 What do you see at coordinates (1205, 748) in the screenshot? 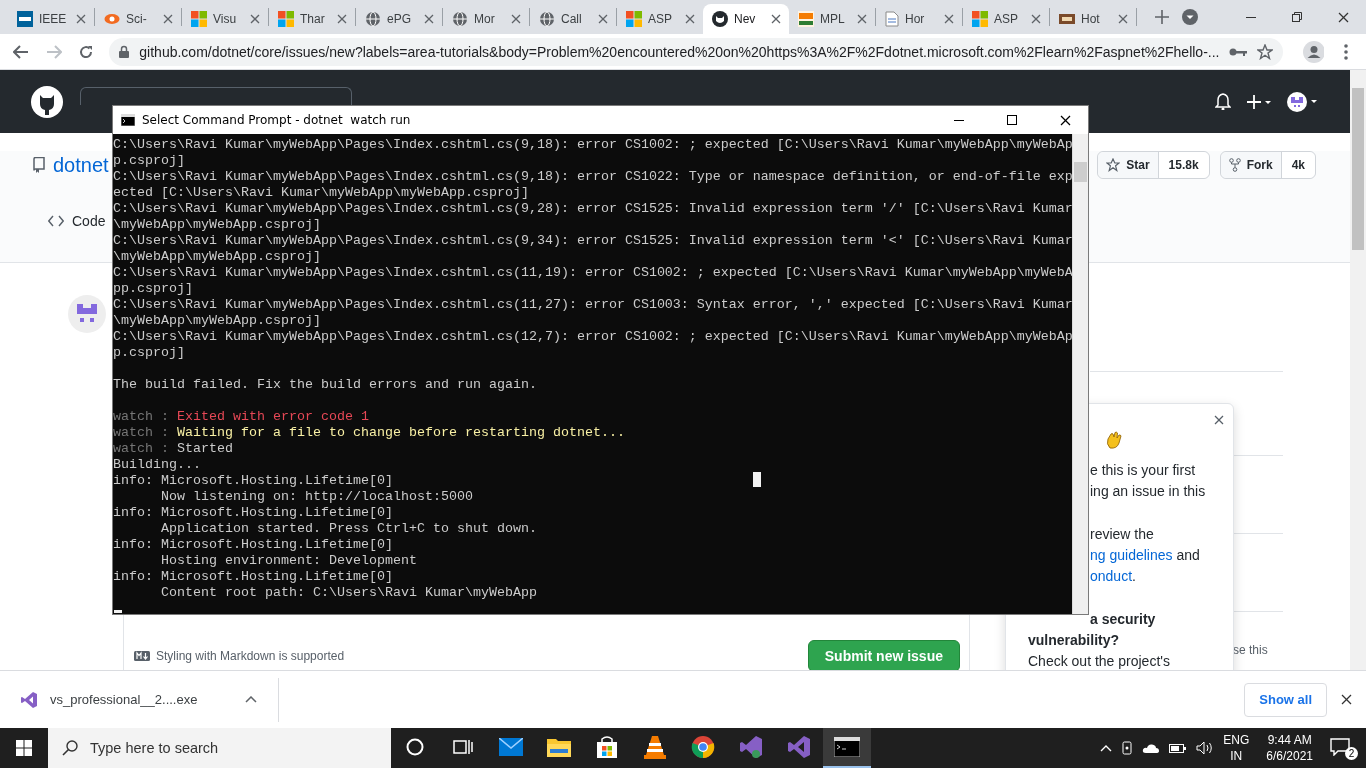
I see `speaker-icon` at bounding box center [1205, 748].